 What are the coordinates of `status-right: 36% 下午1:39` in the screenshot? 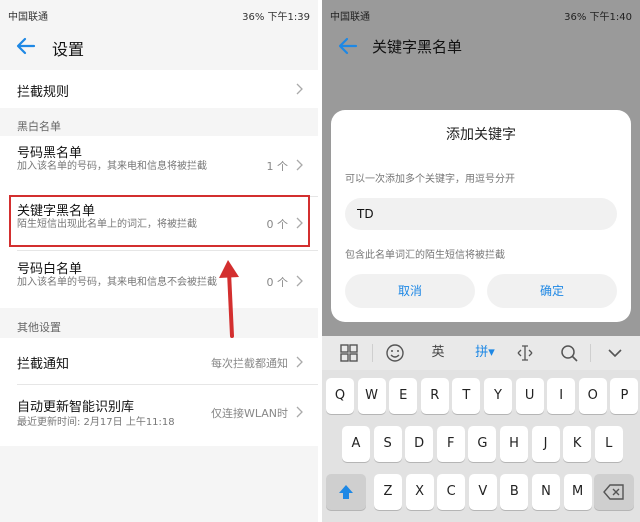 It's located at (276, 17).